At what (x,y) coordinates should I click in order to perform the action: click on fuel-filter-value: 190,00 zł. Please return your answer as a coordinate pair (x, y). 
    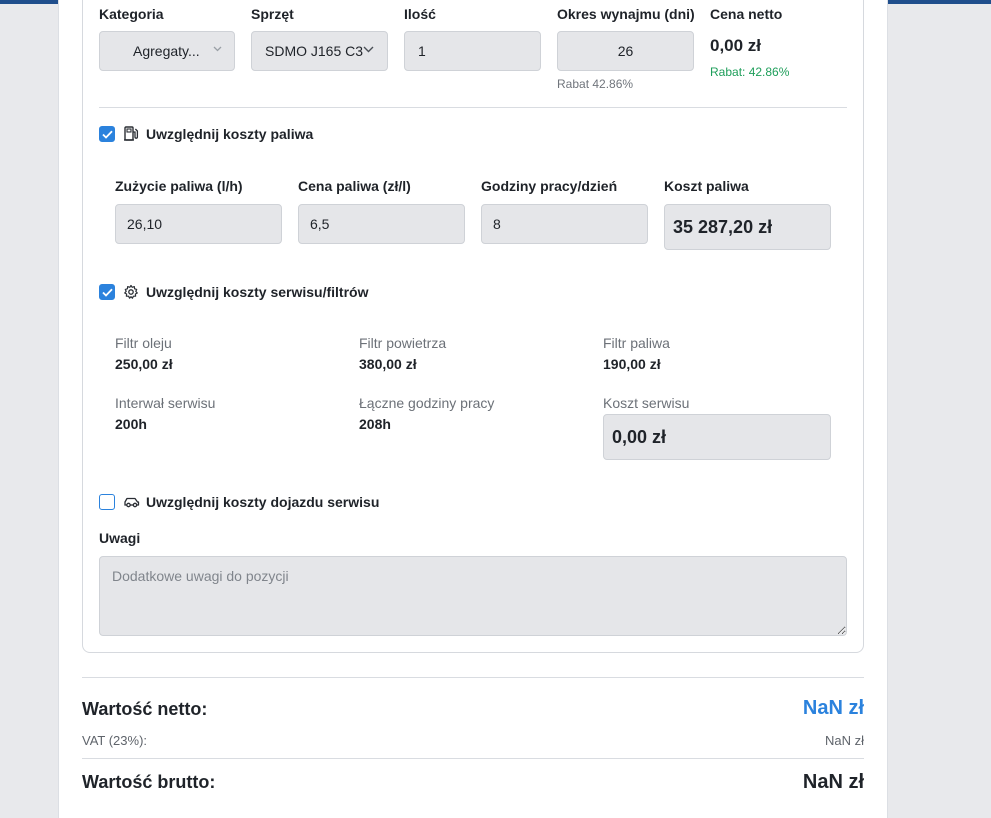
    Looking at the image, I should click on (632, 364).